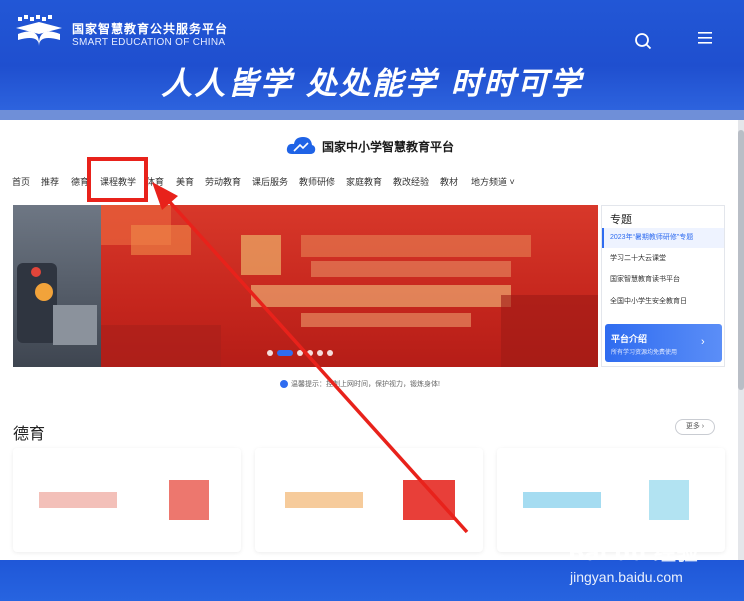 This screenshot has width=744, height=601. Describe the element at coordinates (741, 260) in the screenshot. I see `scrollbar-thumb` at that location.